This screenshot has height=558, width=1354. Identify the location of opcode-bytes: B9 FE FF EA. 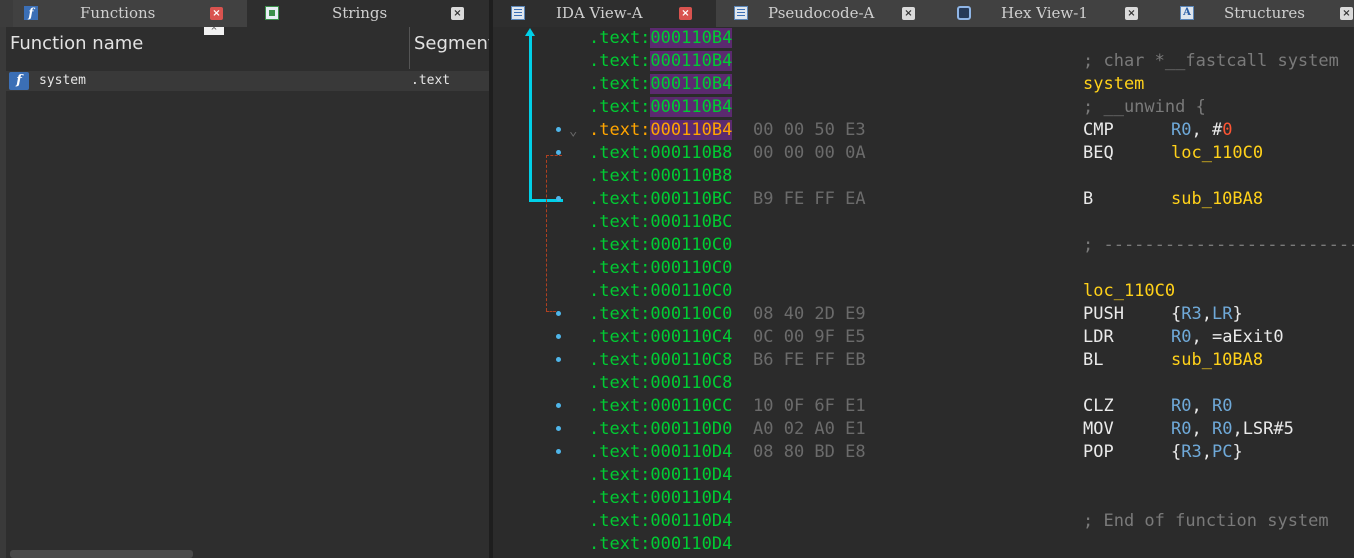
(809, 199).